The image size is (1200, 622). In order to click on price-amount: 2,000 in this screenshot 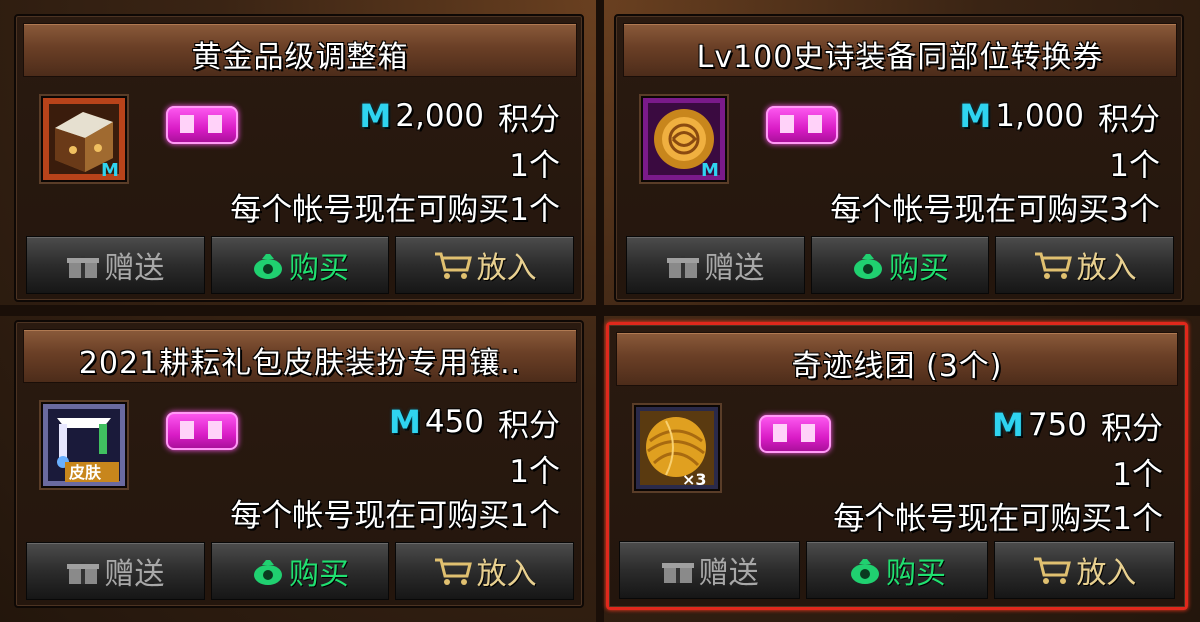, I will do `click(439, 116)`.